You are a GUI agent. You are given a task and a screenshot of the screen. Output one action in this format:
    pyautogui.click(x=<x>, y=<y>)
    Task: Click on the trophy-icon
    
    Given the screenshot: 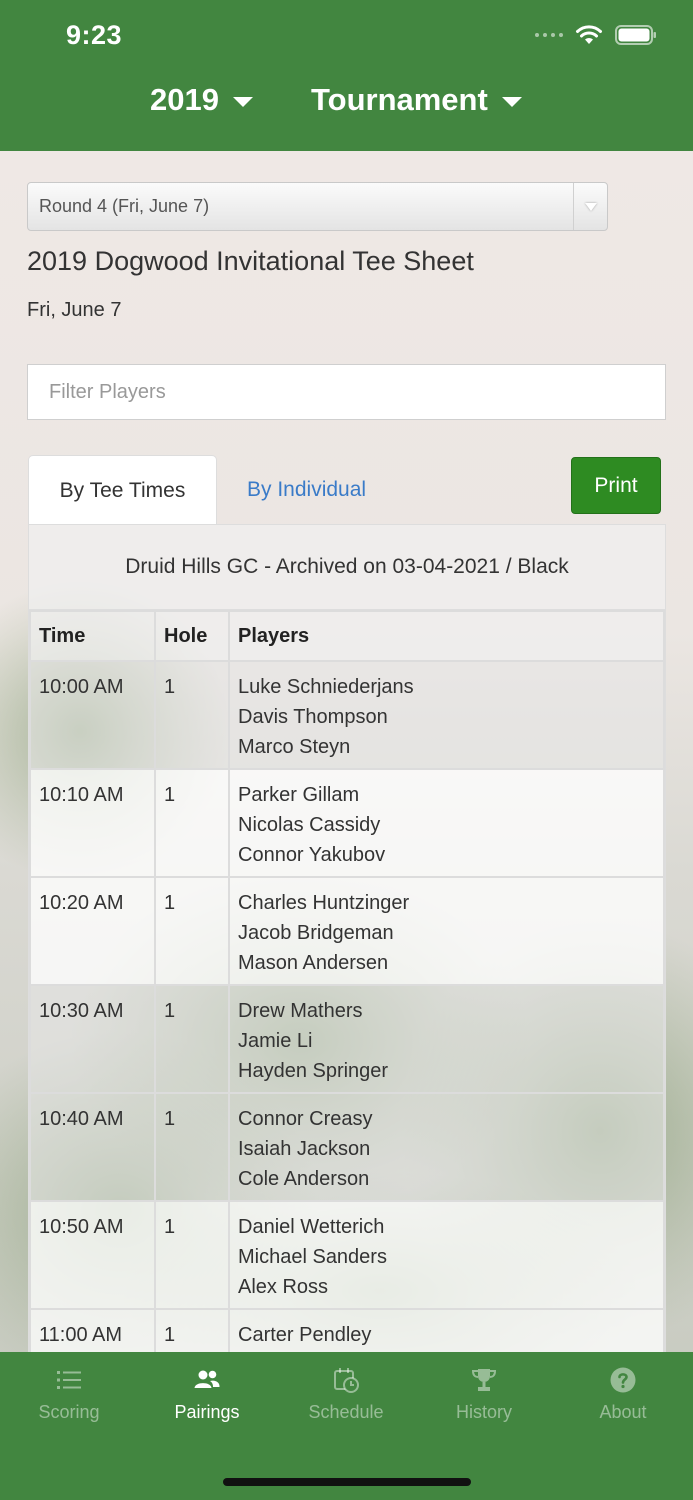 What is the action you would take?
    pyautogui.click(x=484, y=1380)
    